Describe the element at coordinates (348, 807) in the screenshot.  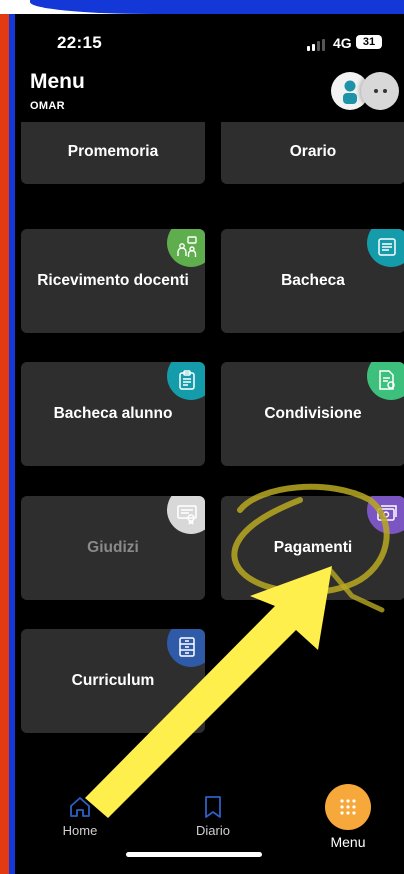
I see `menu-grid-icon` at that location.